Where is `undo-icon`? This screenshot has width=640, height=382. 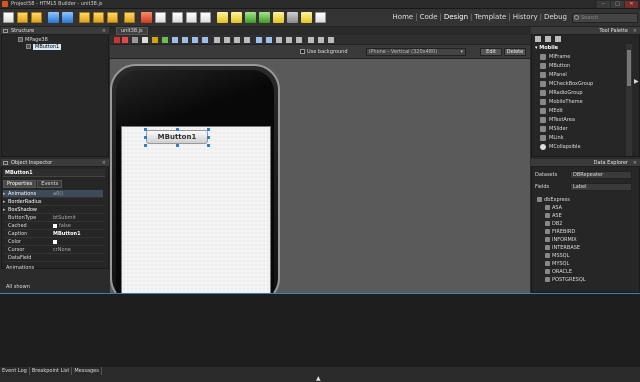 undo-icon is located at coordinates (191, 17).